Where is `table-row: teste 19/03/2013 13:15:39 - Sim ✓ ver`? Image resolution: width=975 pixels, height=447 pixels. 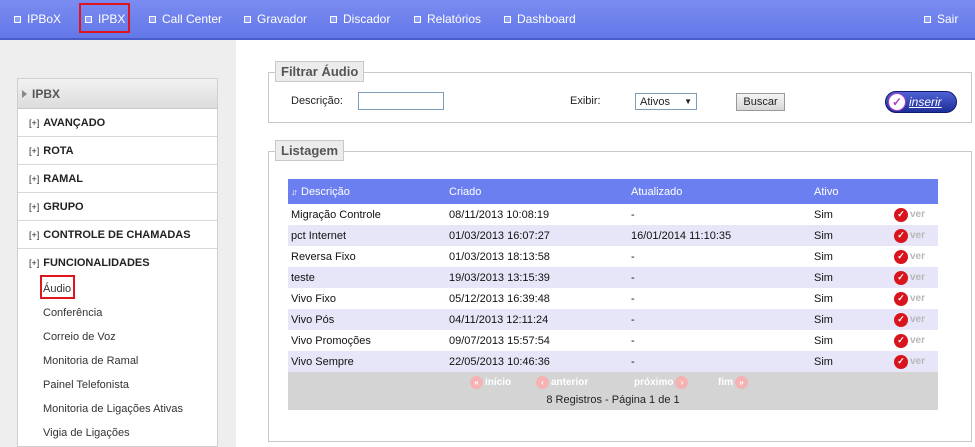
table-row: teste 19/03/2013 13:15:39 - Sim ✓ ver is located at coordinates (613, 277).